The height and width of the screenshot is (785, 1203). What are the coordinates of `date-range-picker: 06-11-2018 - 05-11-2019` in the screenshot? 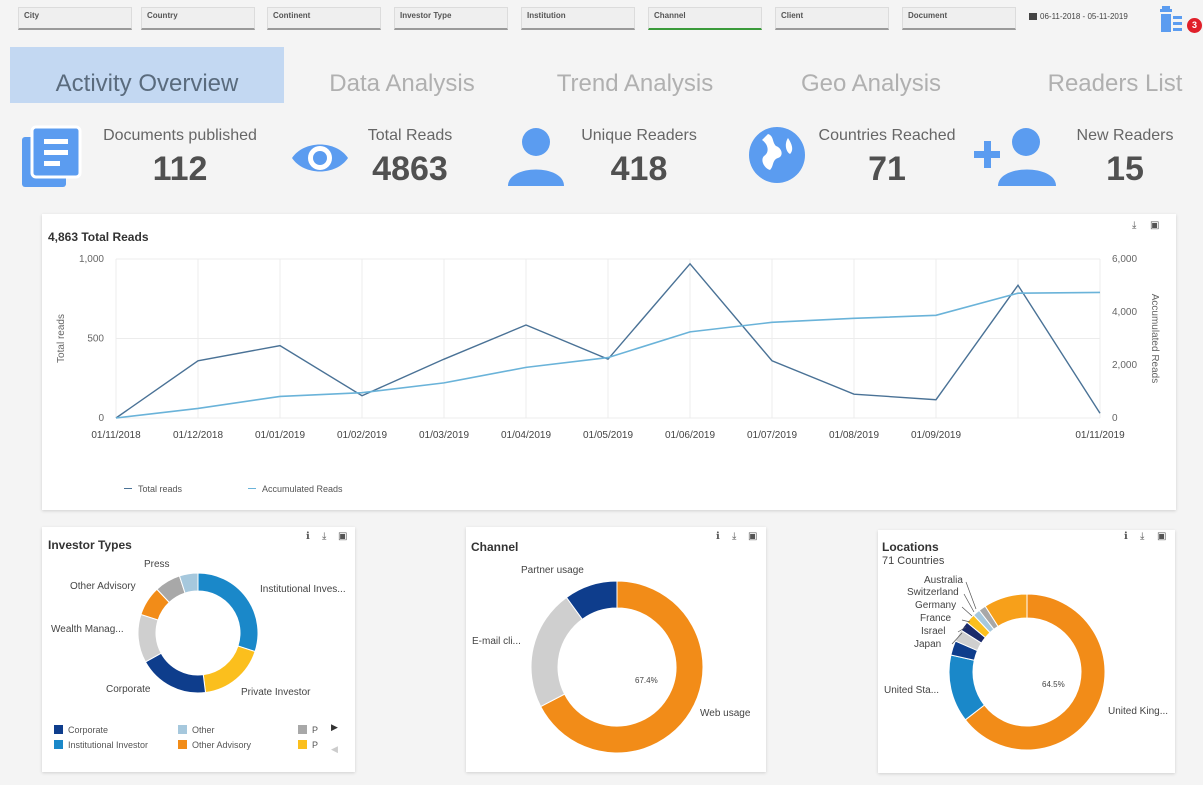 It's located at (1078, 16).